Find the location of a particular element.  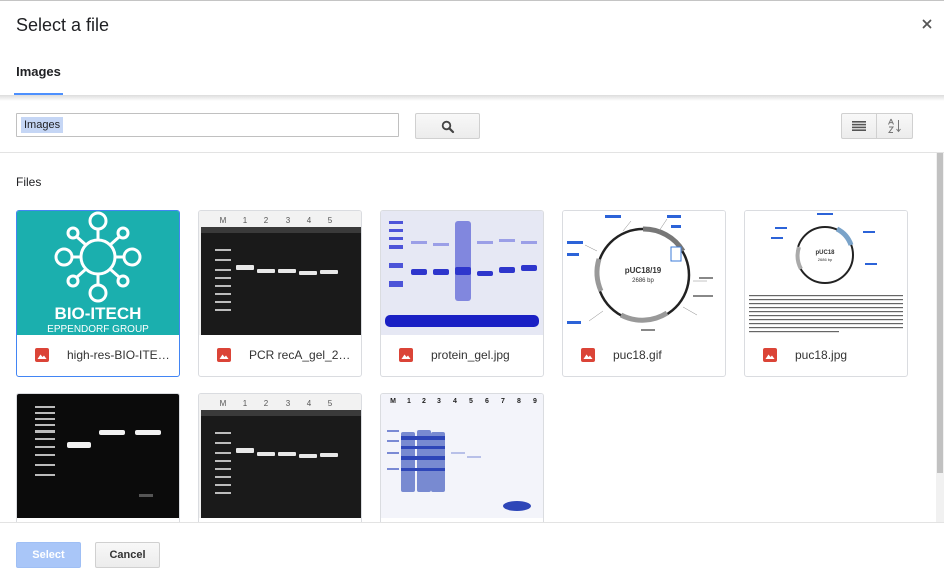

view-controls is located at coordinates (877, 126).